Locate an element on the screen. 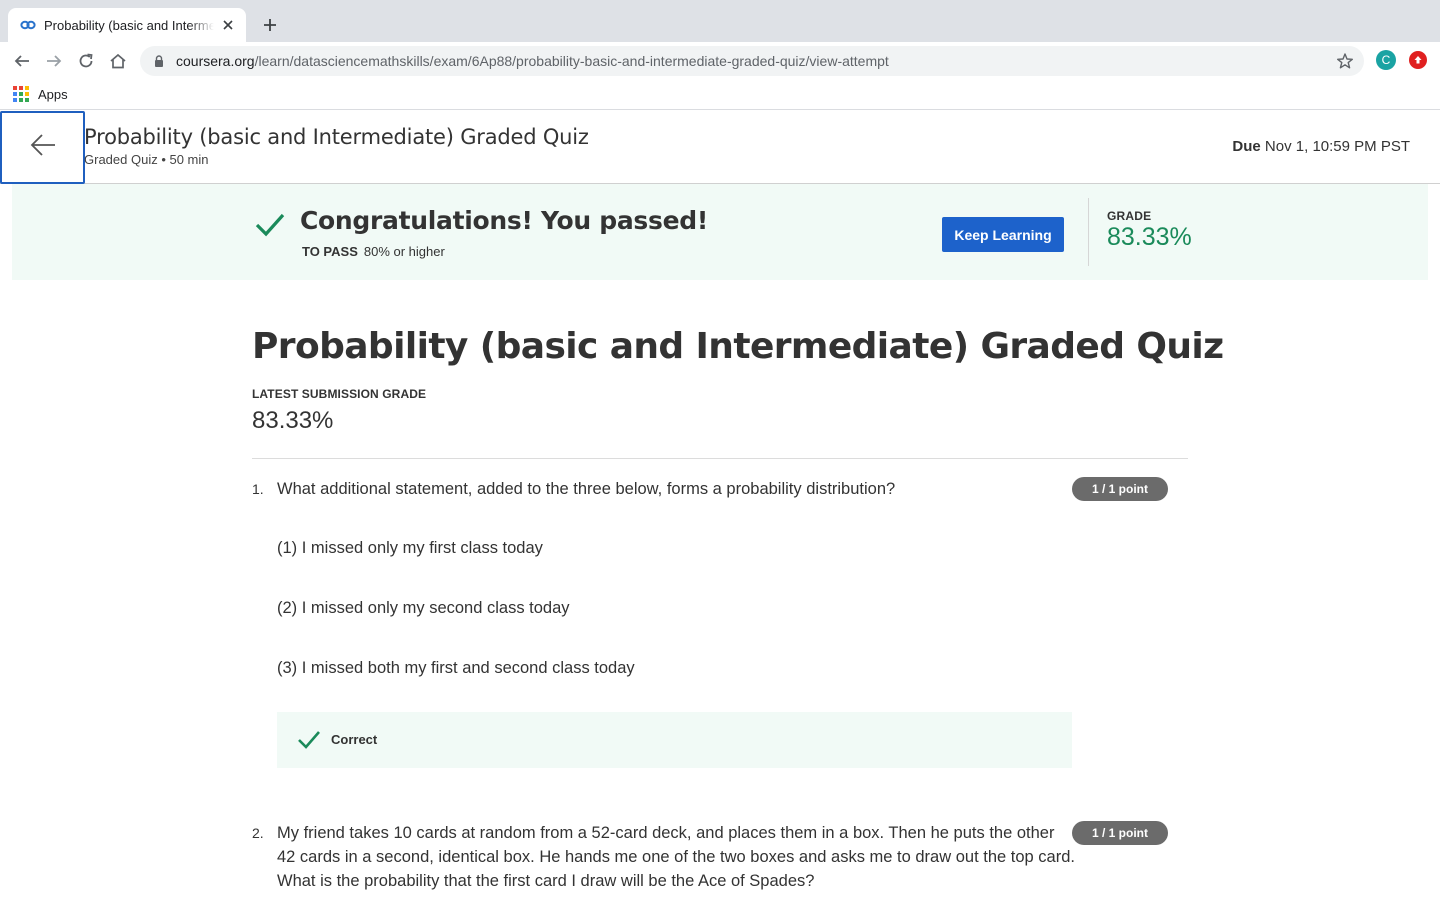  latest-grade-value: 83.33% is located at coordinates (293, 420).